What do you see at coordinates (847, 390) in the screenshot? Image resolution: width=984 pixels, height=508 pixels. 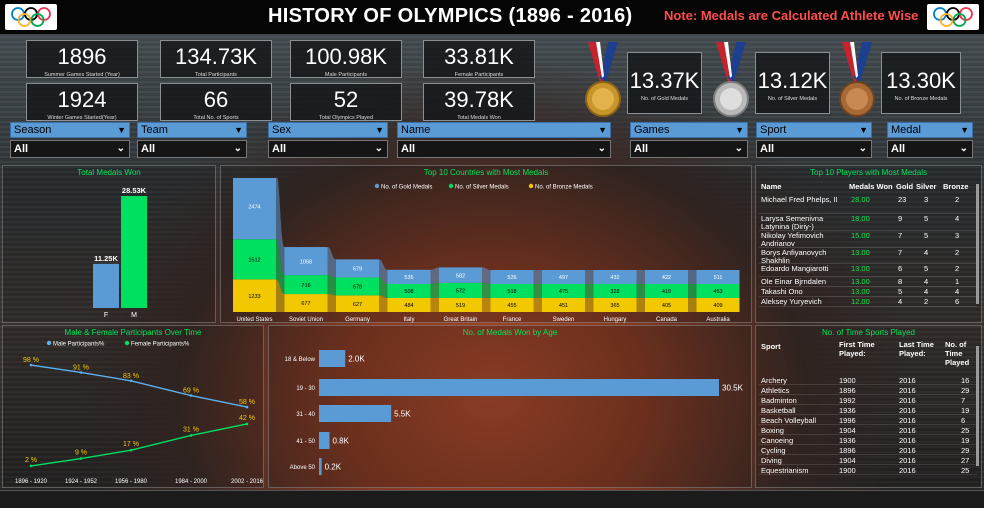 I see `first-played-cell: 1896` at bounding box center [847, 390].